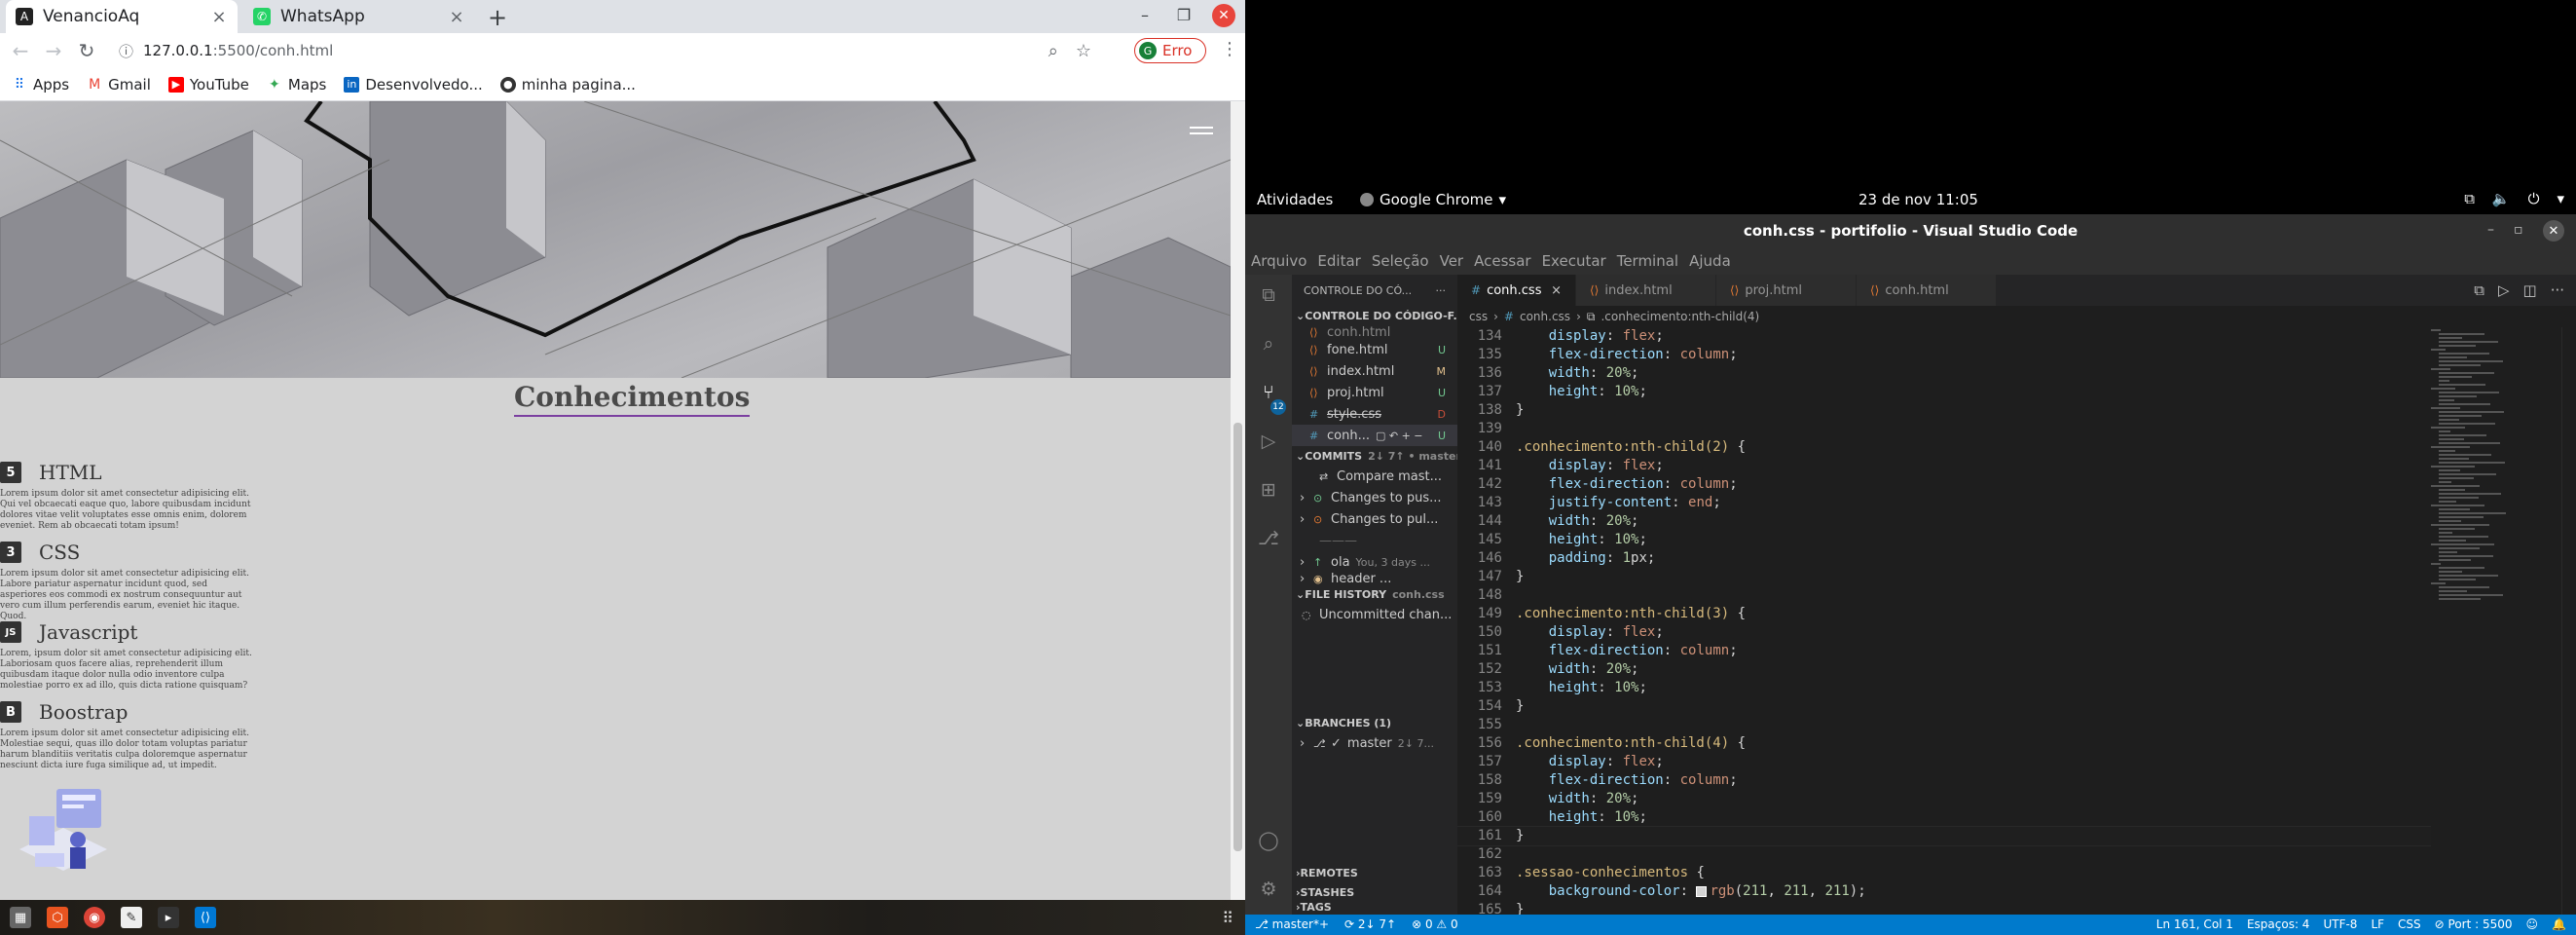 The image size is (2576, 935). I want to click on menu-executar: Executar, so click(1574, 261).